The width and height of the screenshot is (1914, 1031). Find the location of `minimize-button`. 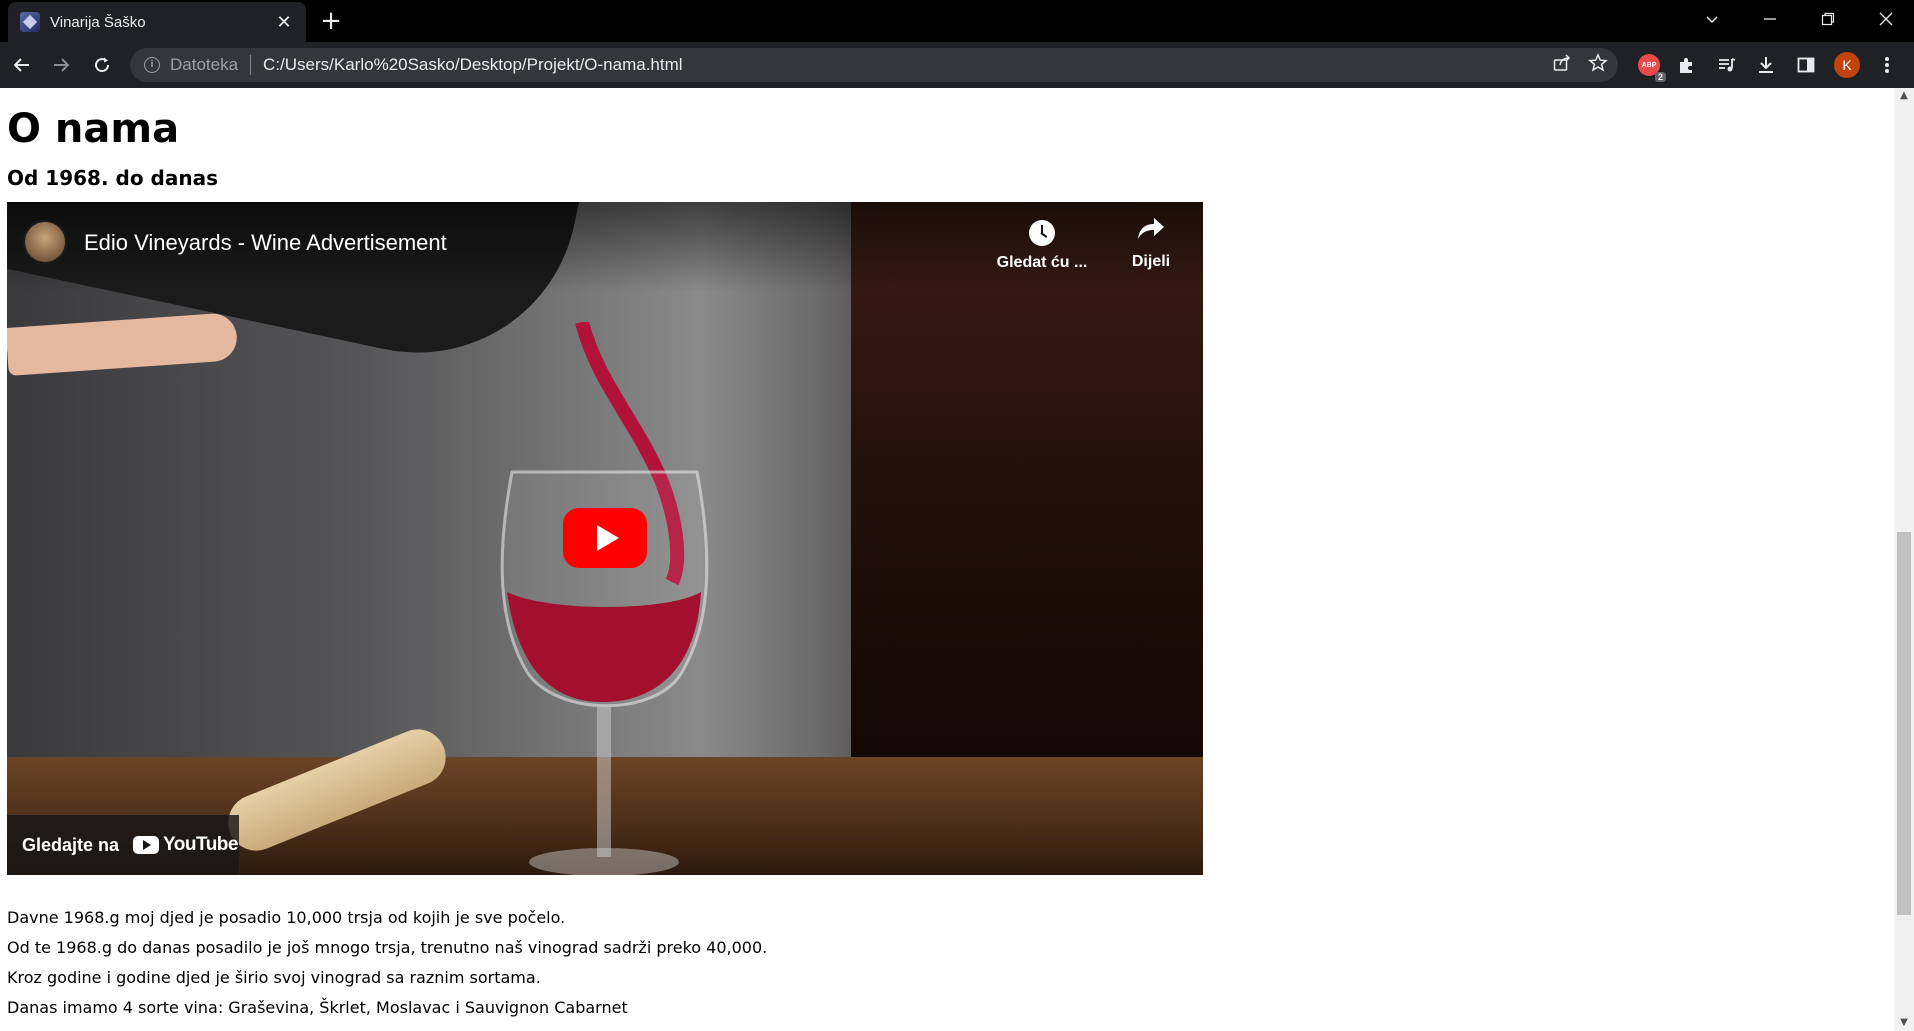

minimize-button is located at coordinates (1770, 19).